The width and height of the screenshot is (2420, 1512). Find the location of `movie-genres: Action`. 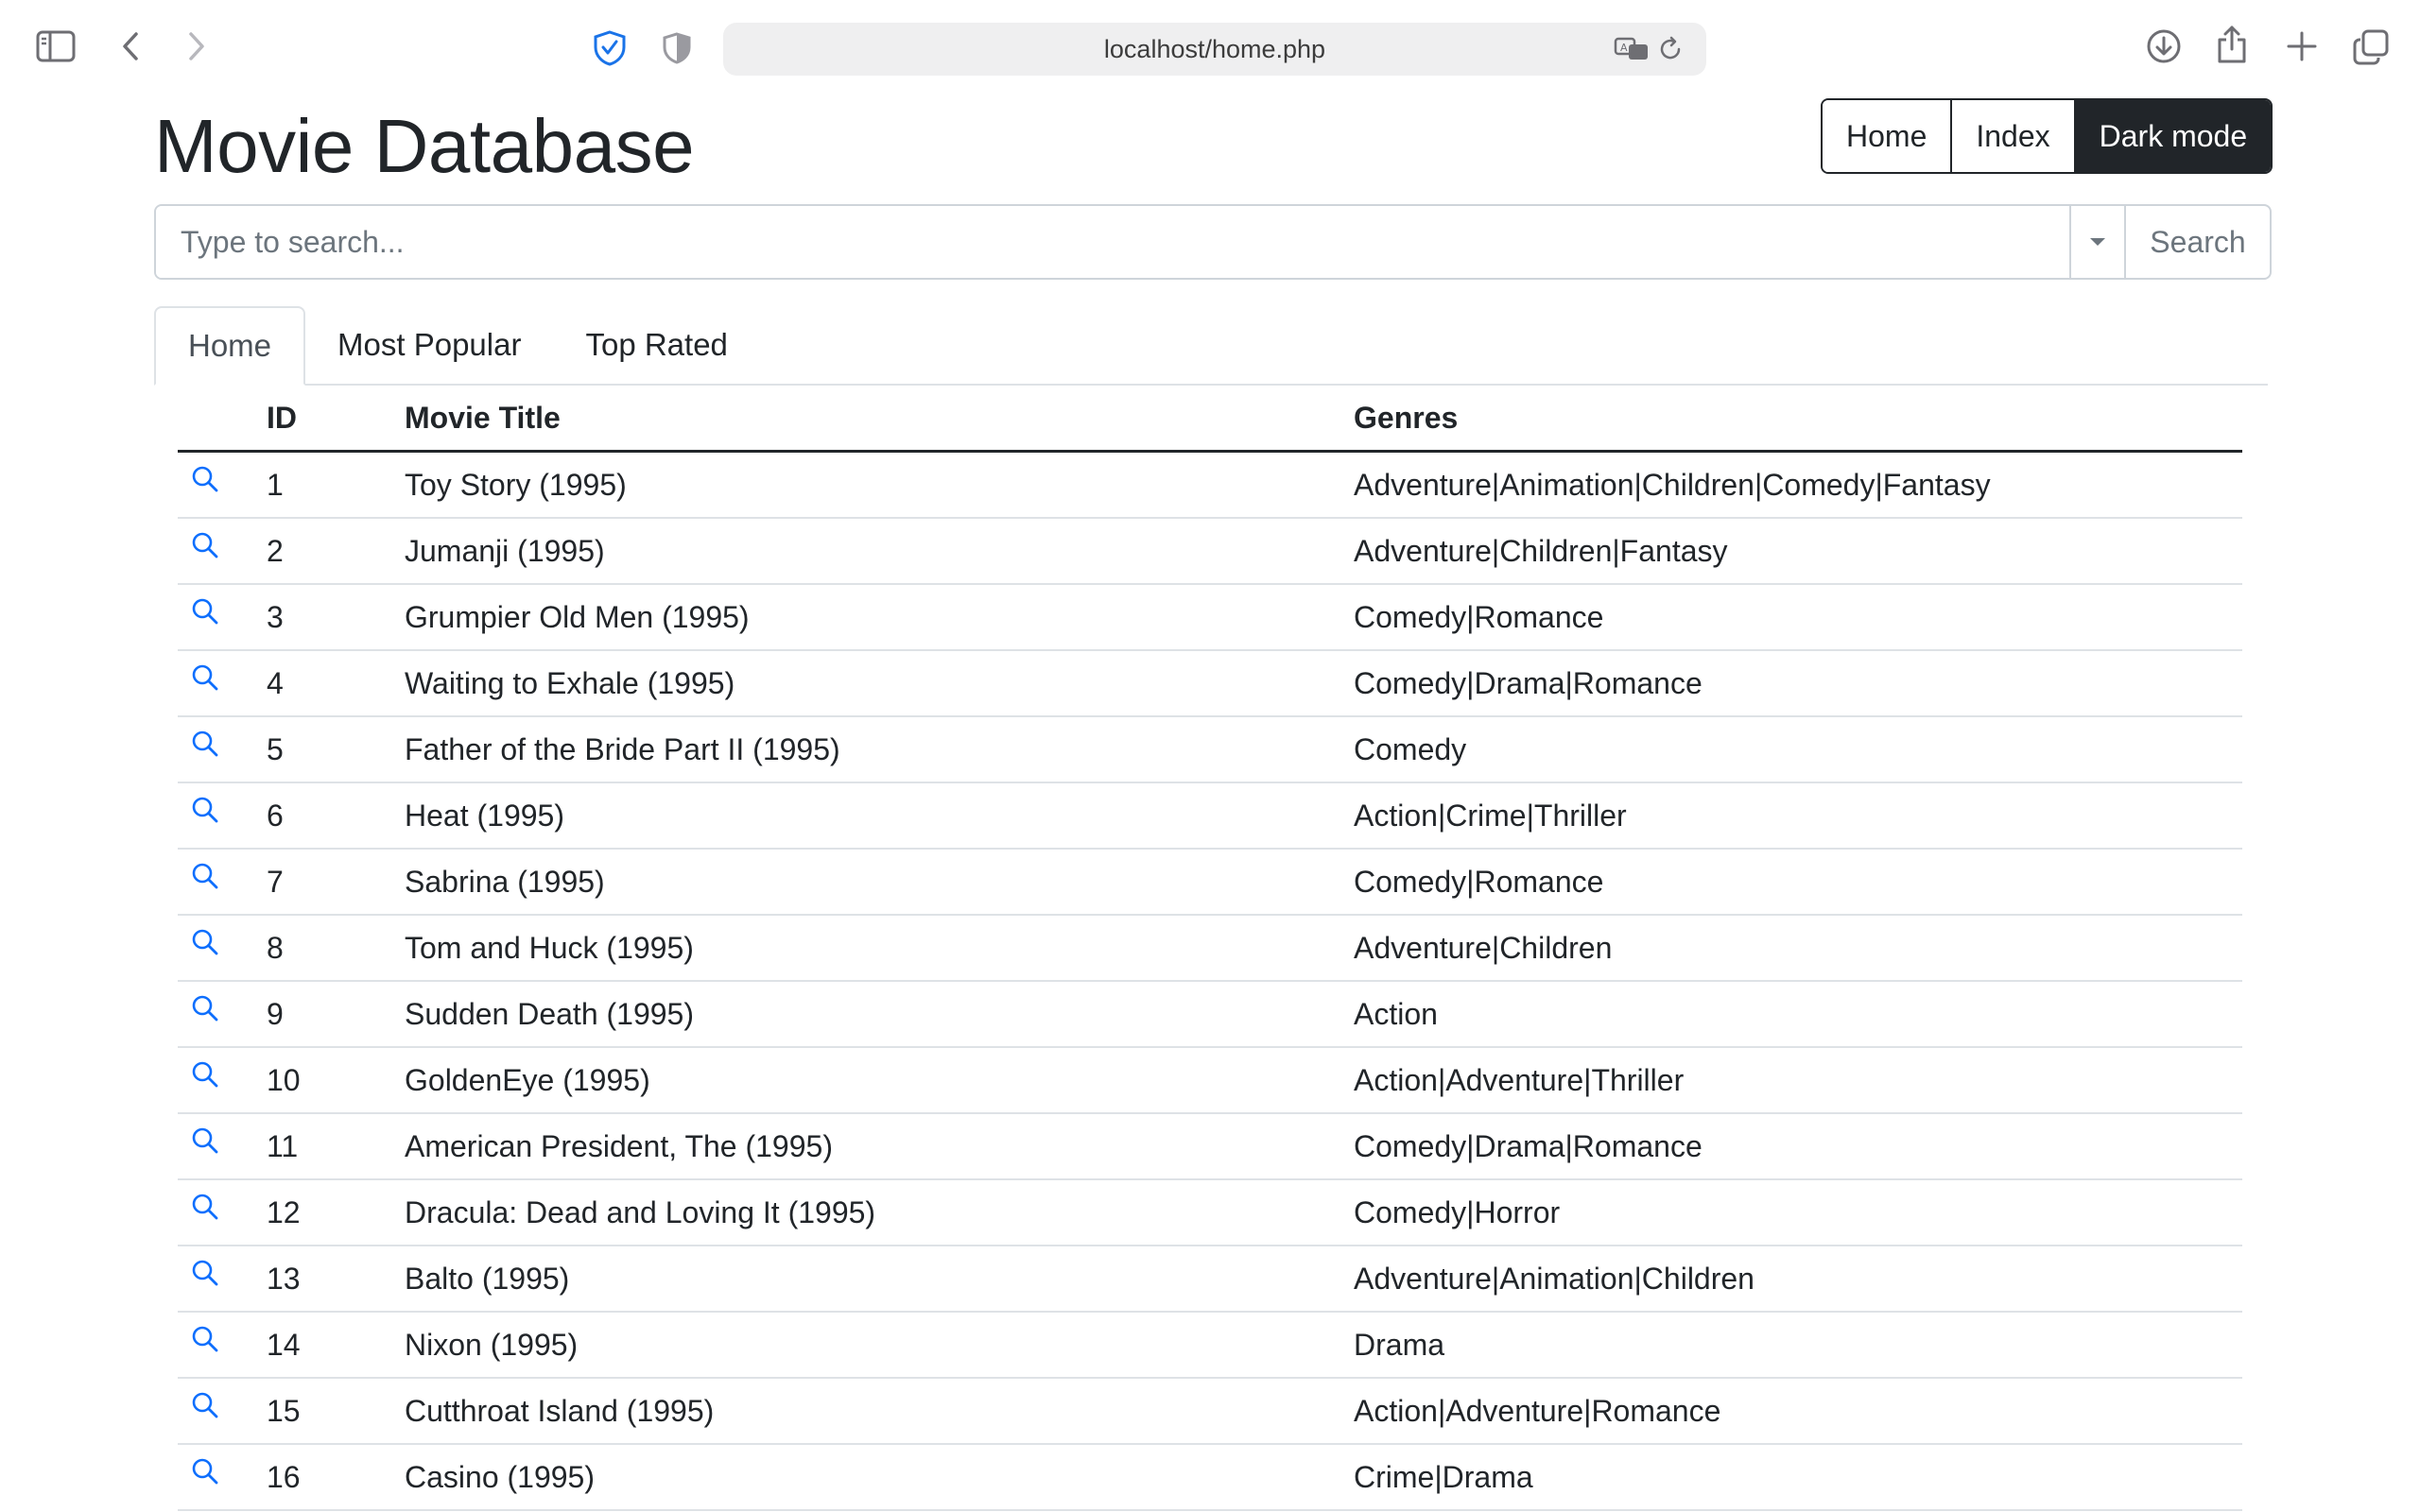

movie-genres: Action is located at coordinates (1798, 1014).